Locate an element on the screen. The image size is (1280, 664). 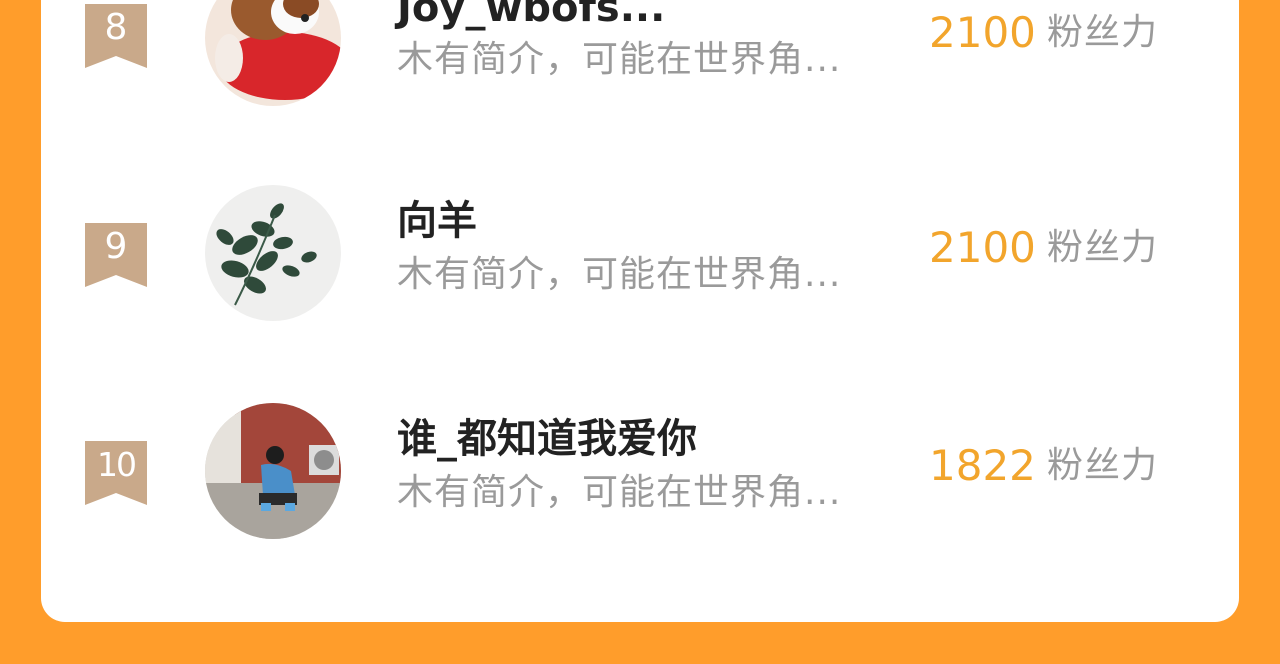
user-name: 向羊 is located at coordinates (437, 221).